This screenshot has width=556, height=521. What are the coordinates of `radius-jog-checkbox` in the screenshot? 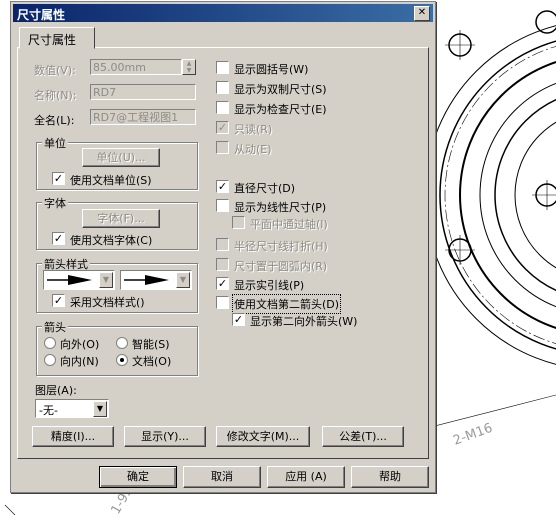 It's located at (222, 244).